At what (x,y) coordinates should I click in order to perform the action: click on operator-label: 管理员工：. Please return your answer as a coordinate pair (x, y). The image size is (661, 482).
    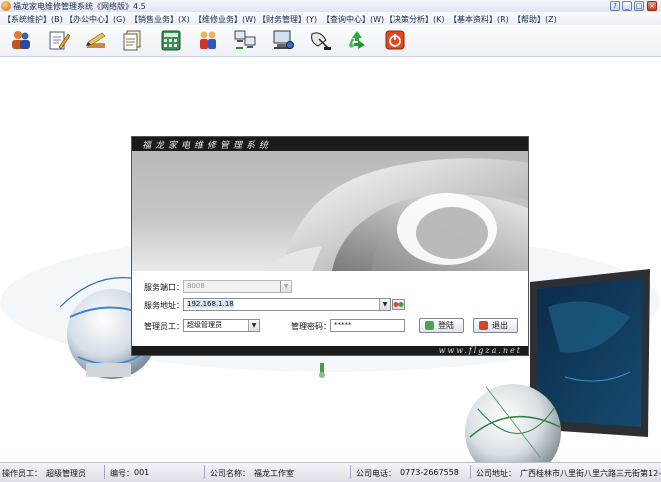
    Looking at the image, I should click on (164, 326).